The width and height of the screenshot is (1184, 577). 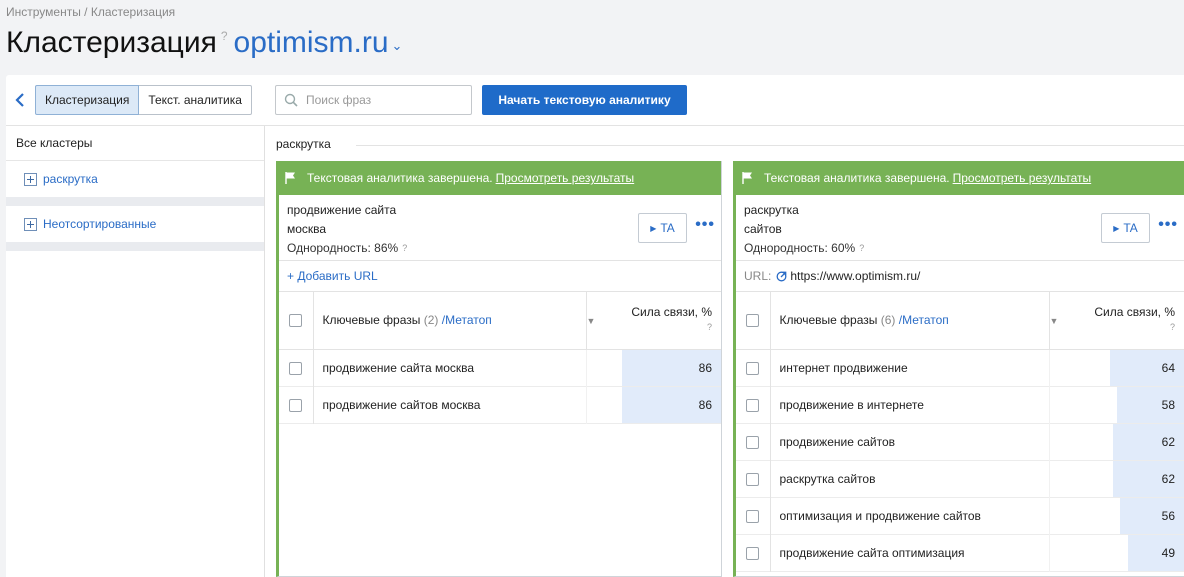 I want to click on chevron-left-icon, so click(x=20, y=100).